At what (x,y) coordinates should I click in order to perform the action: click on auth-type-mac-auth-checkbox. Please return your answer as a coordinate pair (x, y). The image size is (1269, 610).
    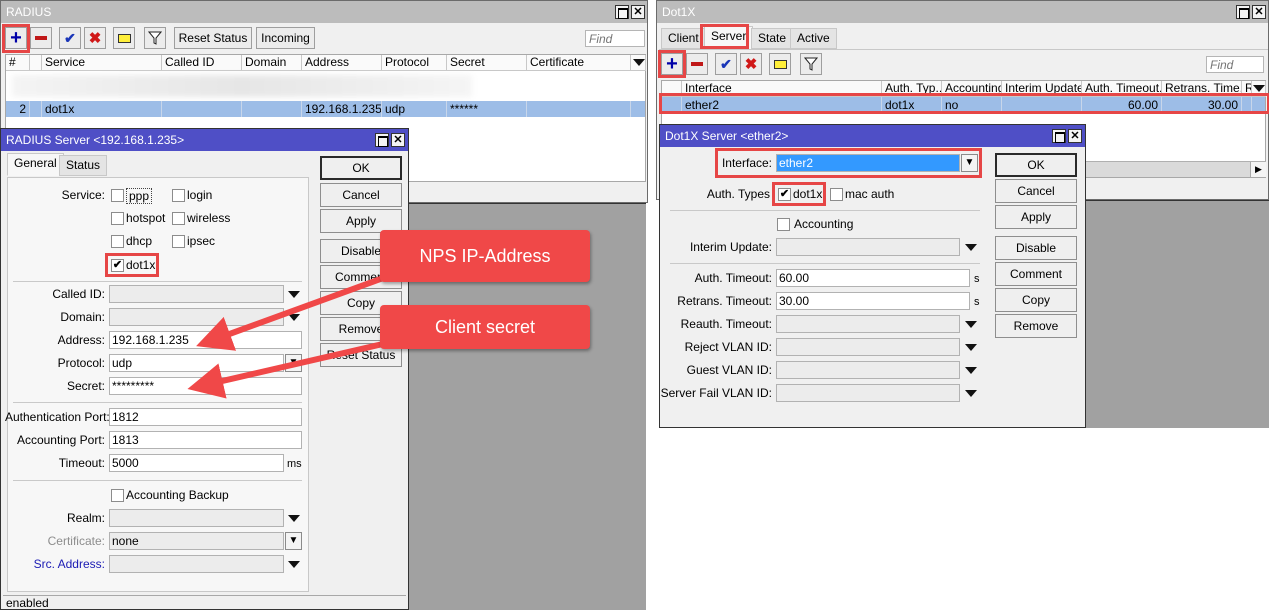
    Looking at the image, I should click on (836, 194).